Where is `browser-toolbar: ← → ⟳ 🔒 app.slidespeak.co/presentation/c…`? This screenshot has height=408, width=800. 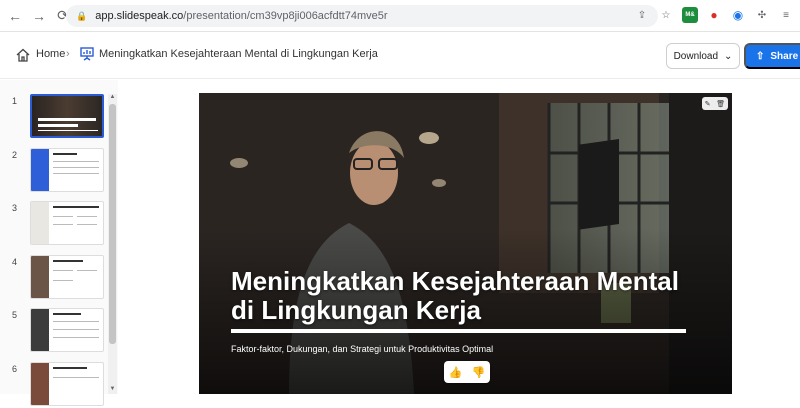
browser-toolbar: ← → ⟳ 🔒 app.slidespeak.co/presentation/c… is located at coordinates (400, 16).